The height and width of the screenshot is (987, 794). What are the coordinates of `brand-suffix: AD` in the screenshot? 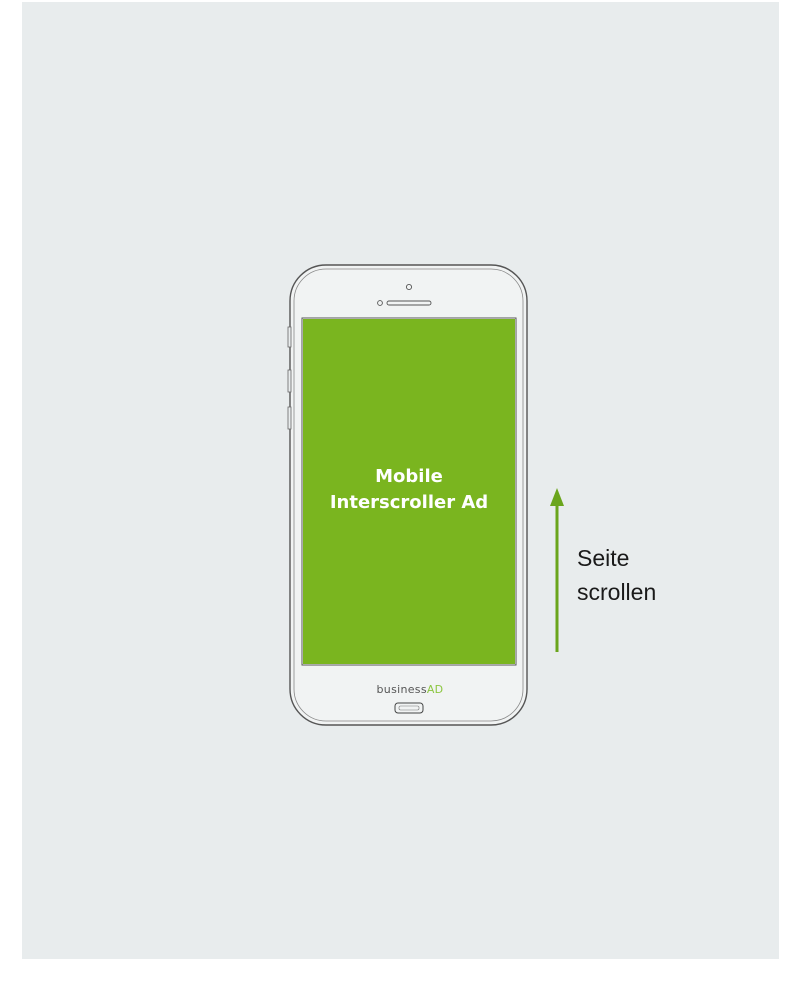 It's located at (435, 689).